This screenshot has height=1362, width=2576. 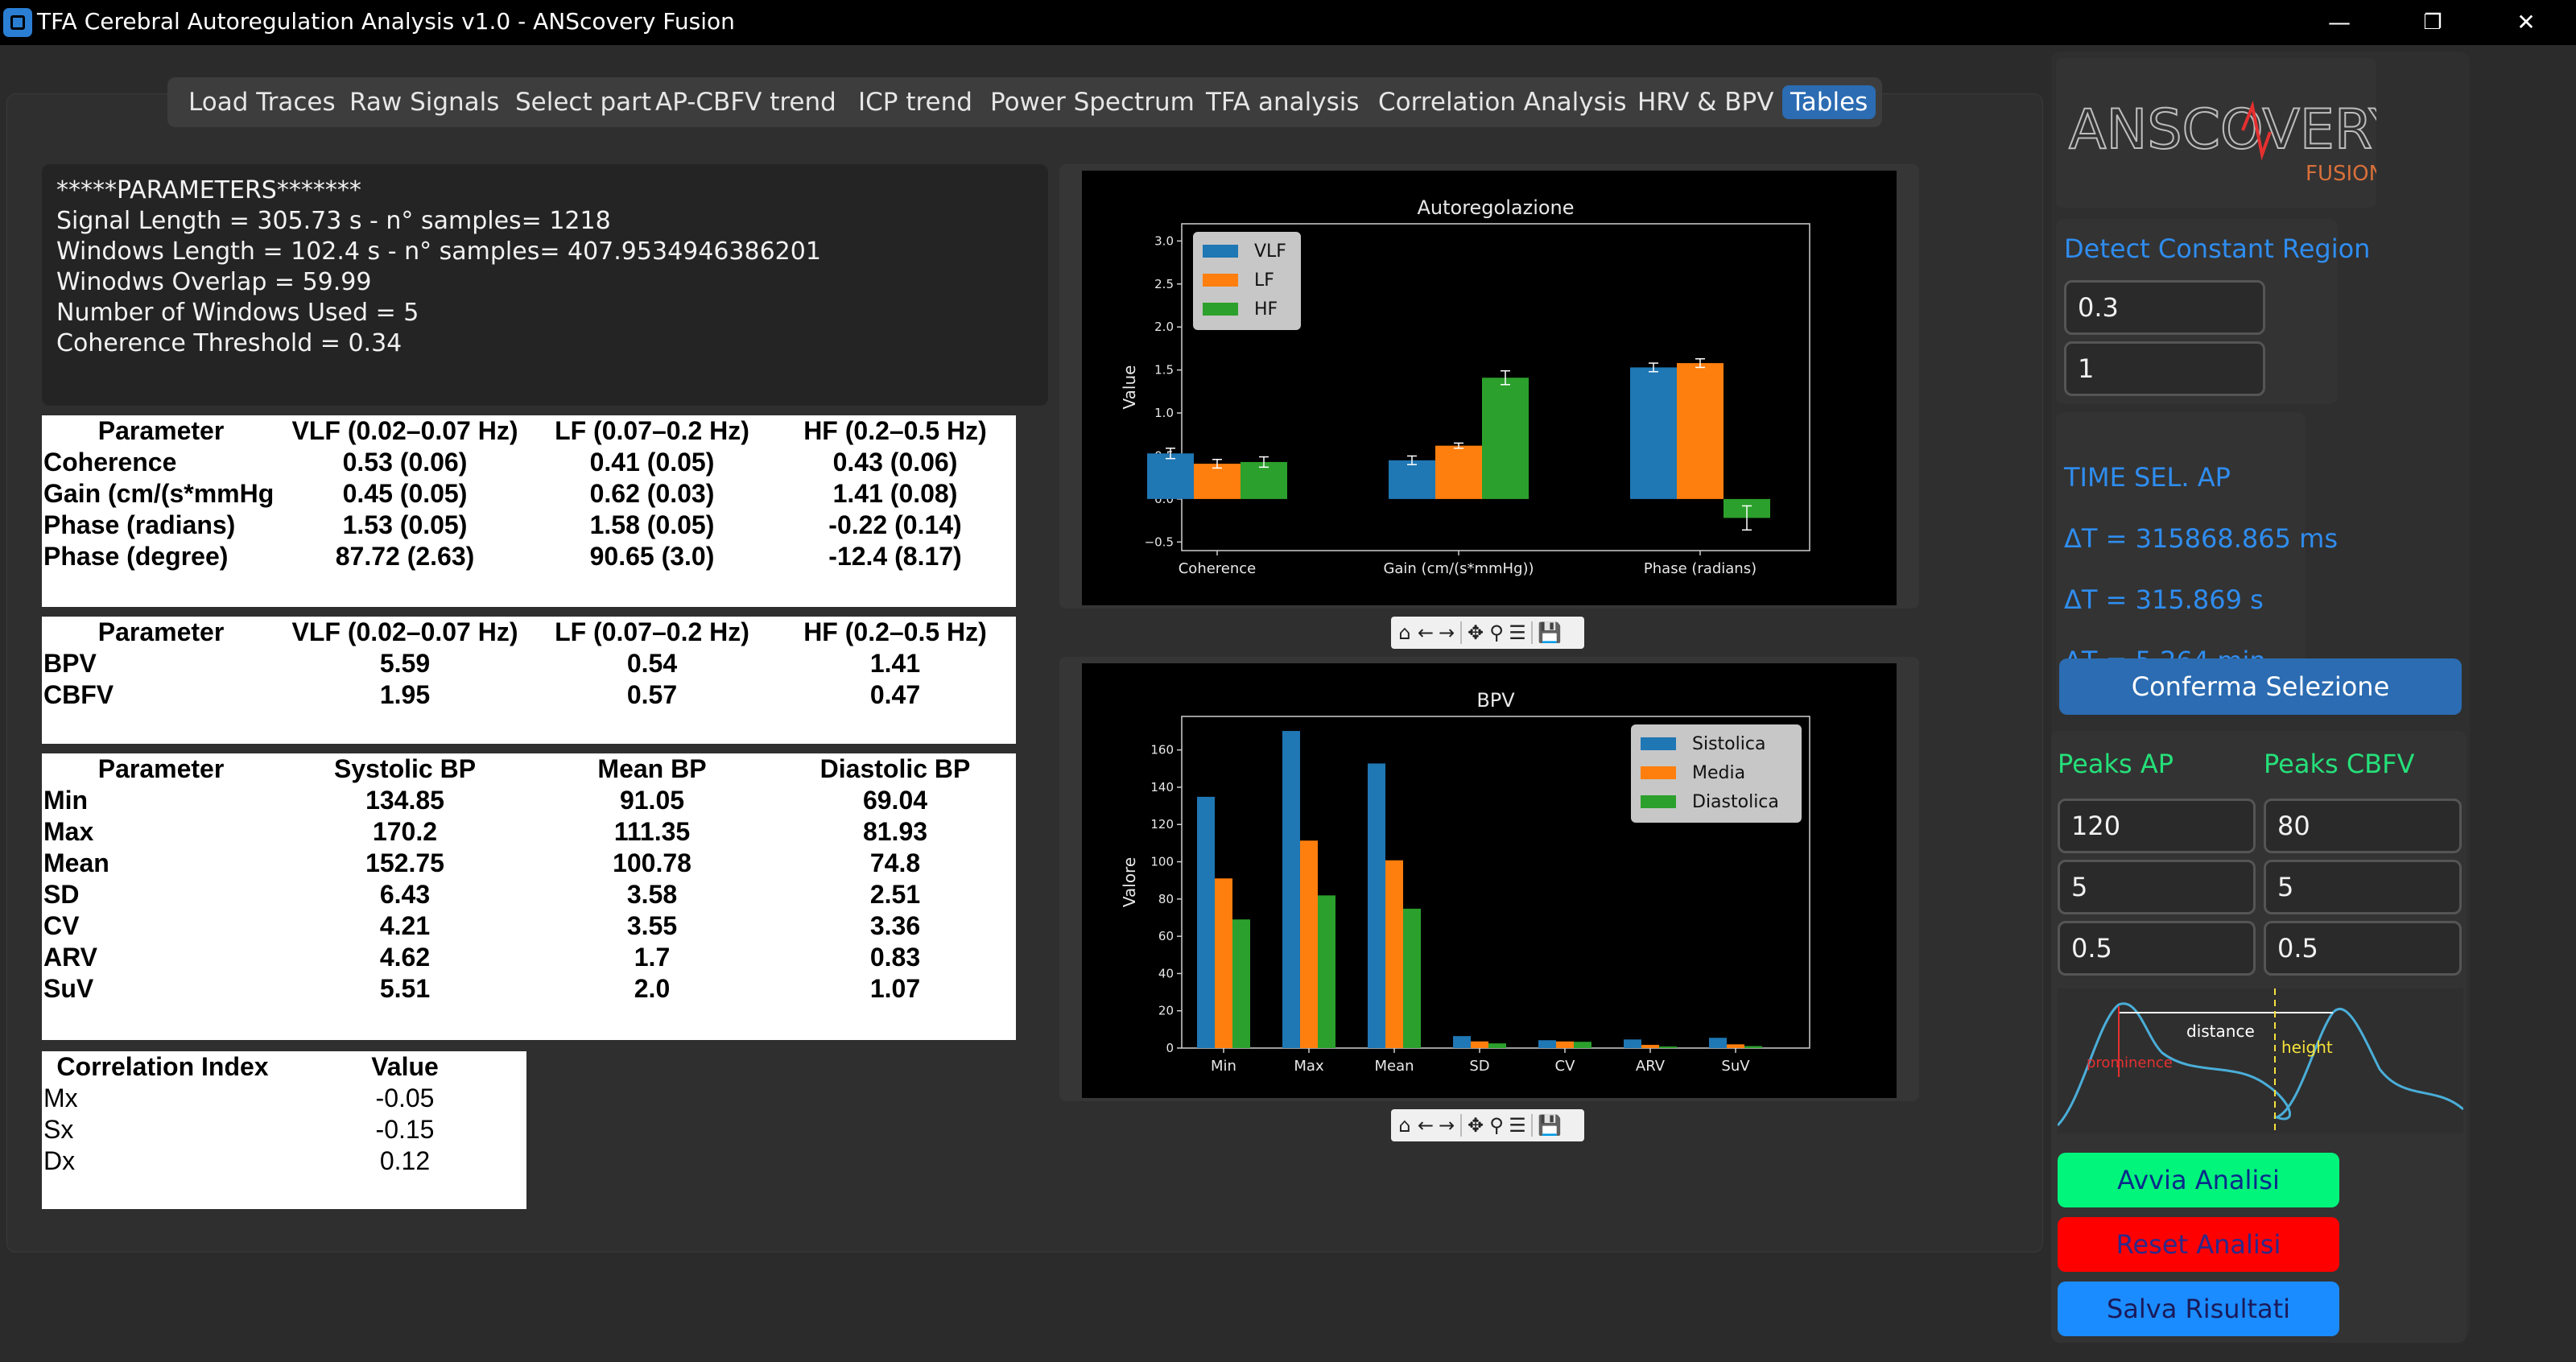 I want to click on toolbar-separator, so click(x=1461, y=633).